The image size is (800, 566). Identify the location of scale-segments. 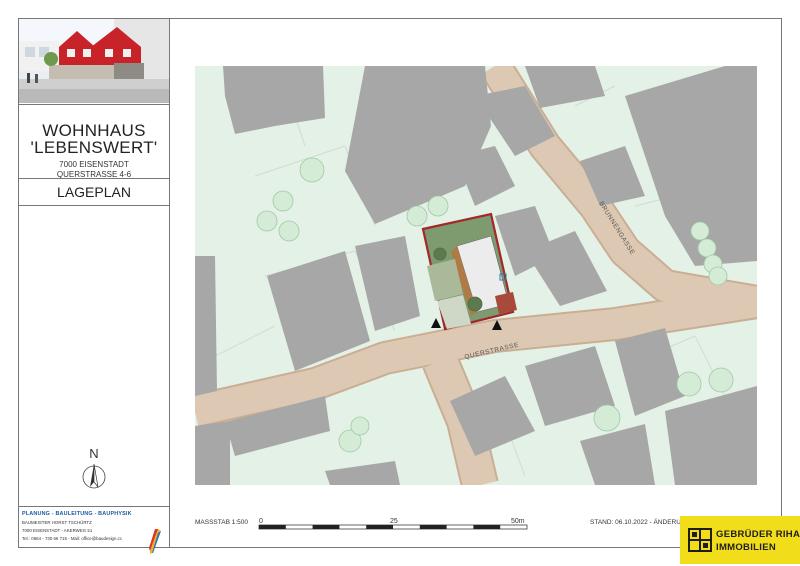
(393, 527).